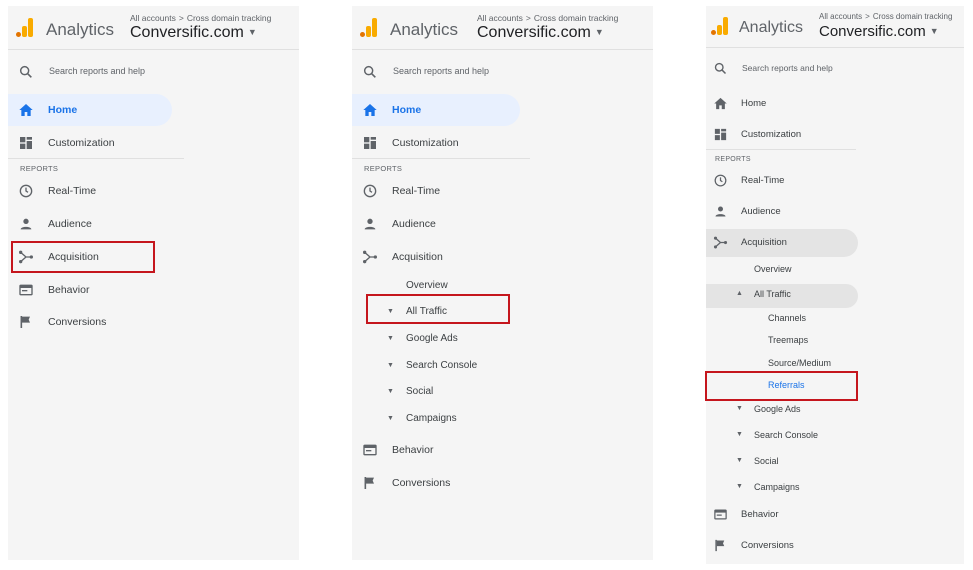 The width and height of the screenshot is (973, 570). Describe the element at coordinates (835, 364) in the screenshot. I see `nav-item-source-medium: Source/Medium` at that location.